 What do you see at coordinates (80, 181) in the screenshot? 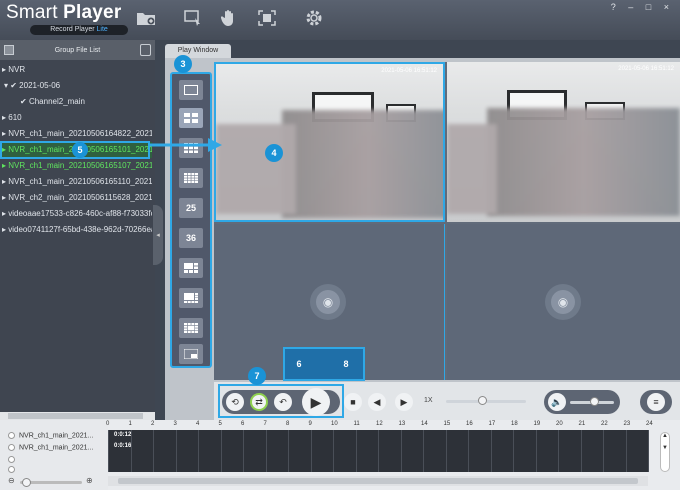
I see `tree-item-label: NVR_ch1_main_20210506165110_202105` at bounding box center [80, 181].